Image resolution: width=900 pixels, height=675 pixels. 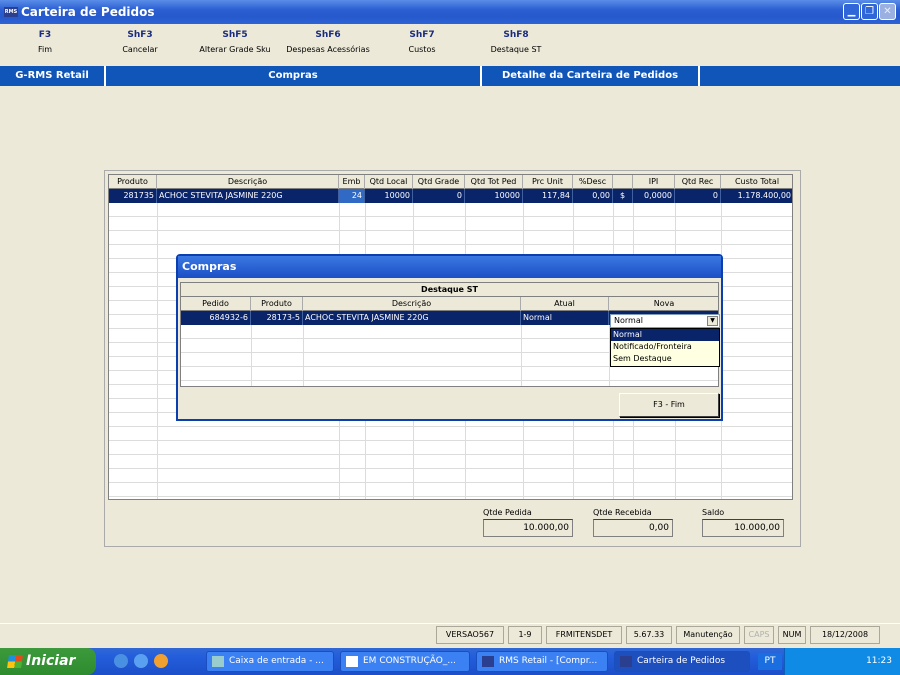 What do you see at coordinates (663, 304) in the screenshot?
I see `col-nova: Nova` at bounding box center [663, 304].